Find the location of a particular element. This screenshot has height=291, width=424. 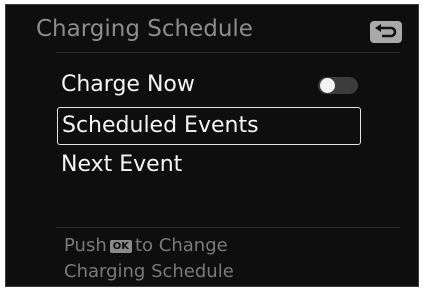

menu-item-scheduled-events: Scheduled Events is located at coordinates (209, 126).